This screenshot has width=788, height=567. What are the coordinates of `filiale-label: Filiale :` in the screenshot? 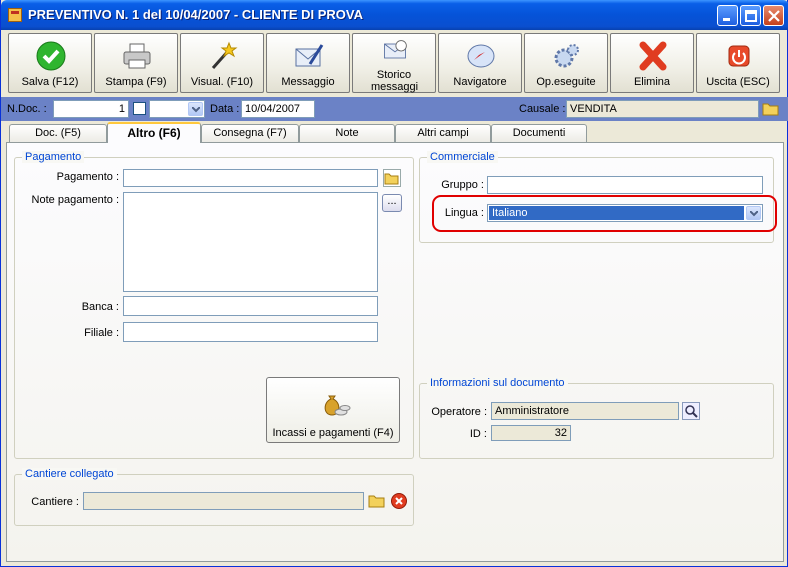 It's located at (101, 333).